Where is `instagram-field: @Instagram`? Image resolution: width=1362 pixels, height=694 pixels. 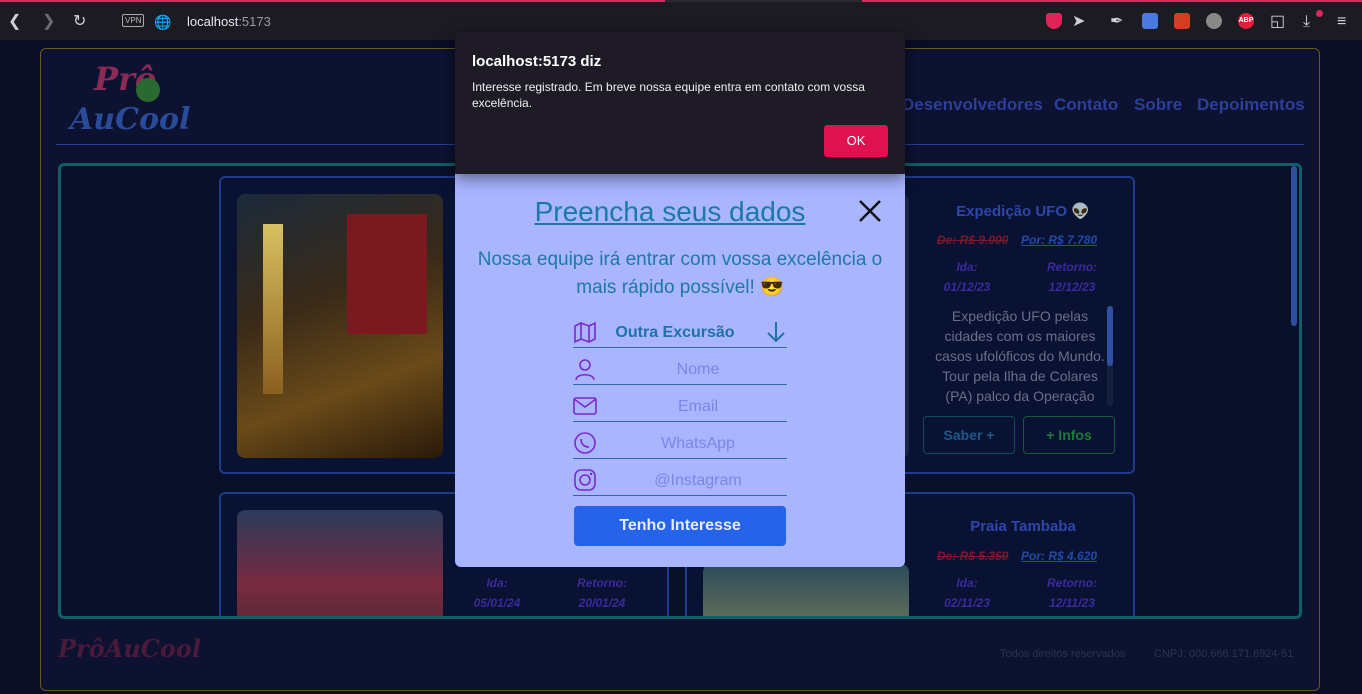
instagram-field: @Instagram is located at coordinates (680, 481).